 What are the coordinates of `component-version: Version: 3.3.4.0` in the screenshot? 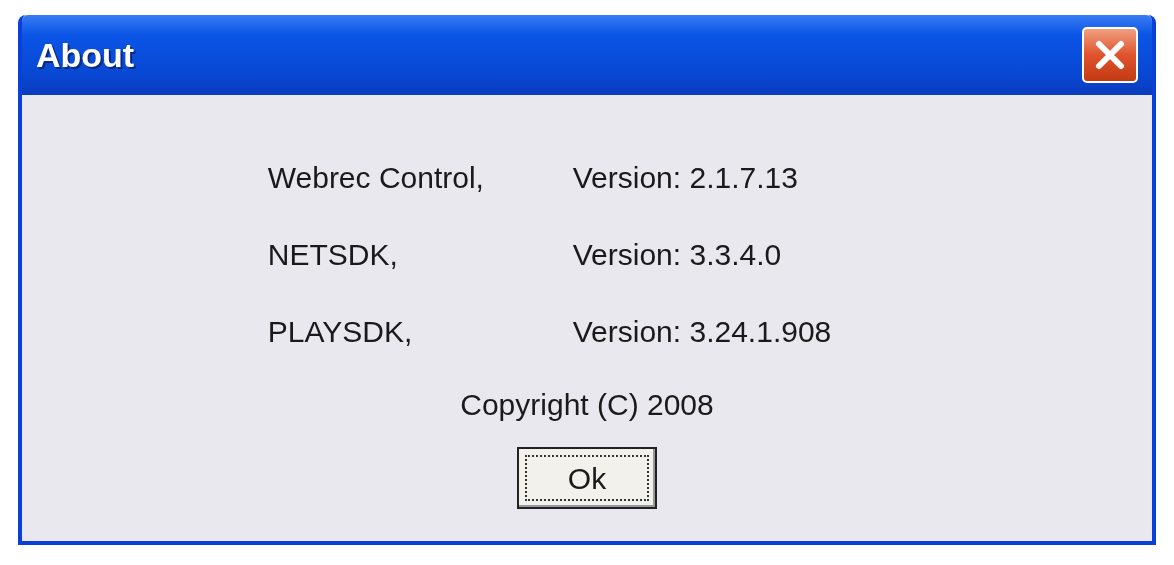 It's located at (677, 255).